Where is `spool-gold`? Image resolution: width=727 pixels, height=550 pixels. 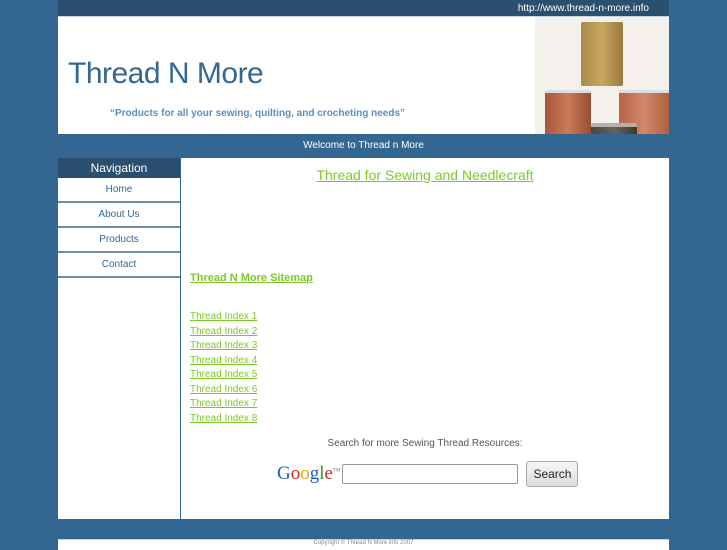
spool-gold is located at coordinates (602, 54).